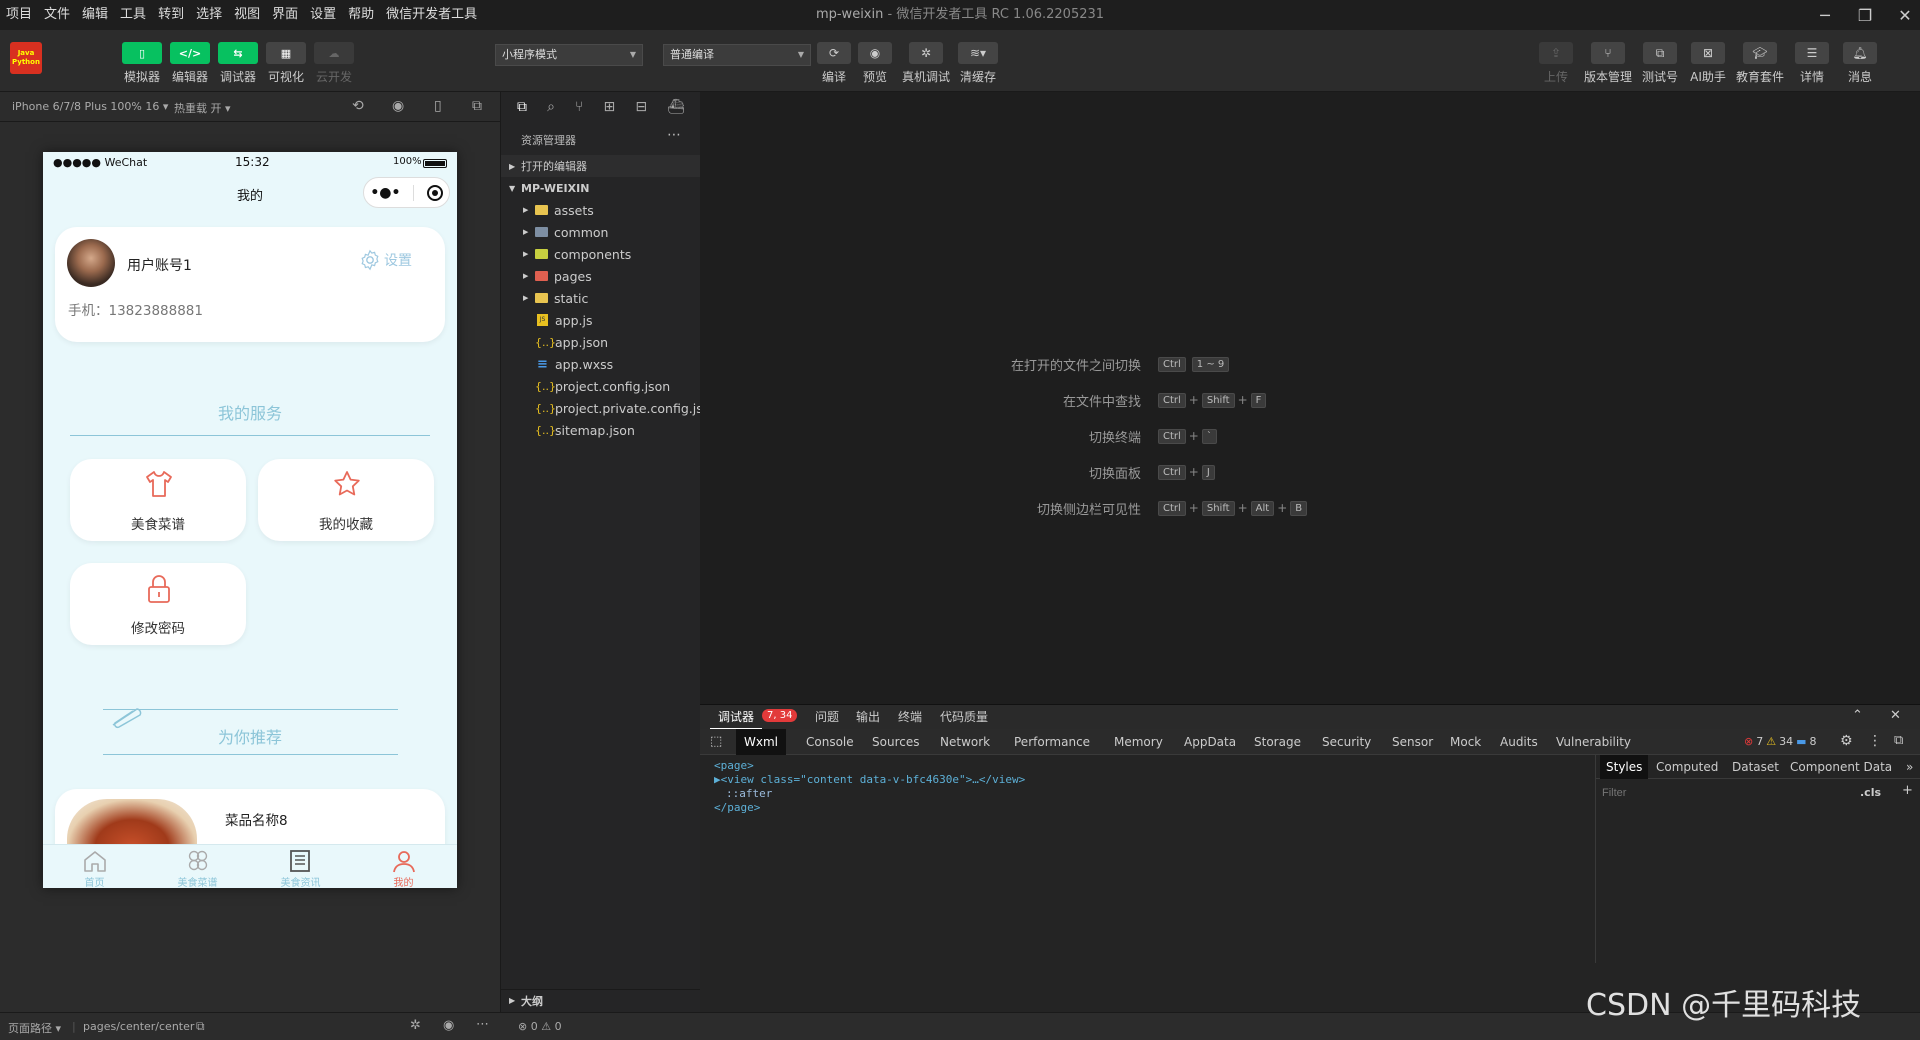  Describe the element at coordinates (830, 742) in the screenshot. I see `panel-console: Console` at that location.